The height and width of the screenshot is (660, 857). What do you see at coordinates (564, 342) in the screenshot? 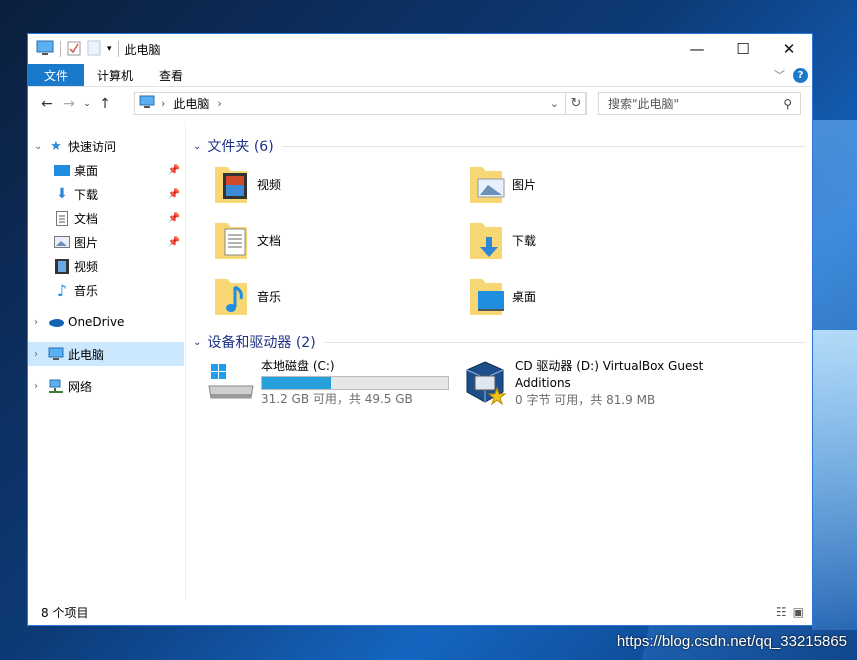
I see `group-divider` at bounding box center [564, 342].